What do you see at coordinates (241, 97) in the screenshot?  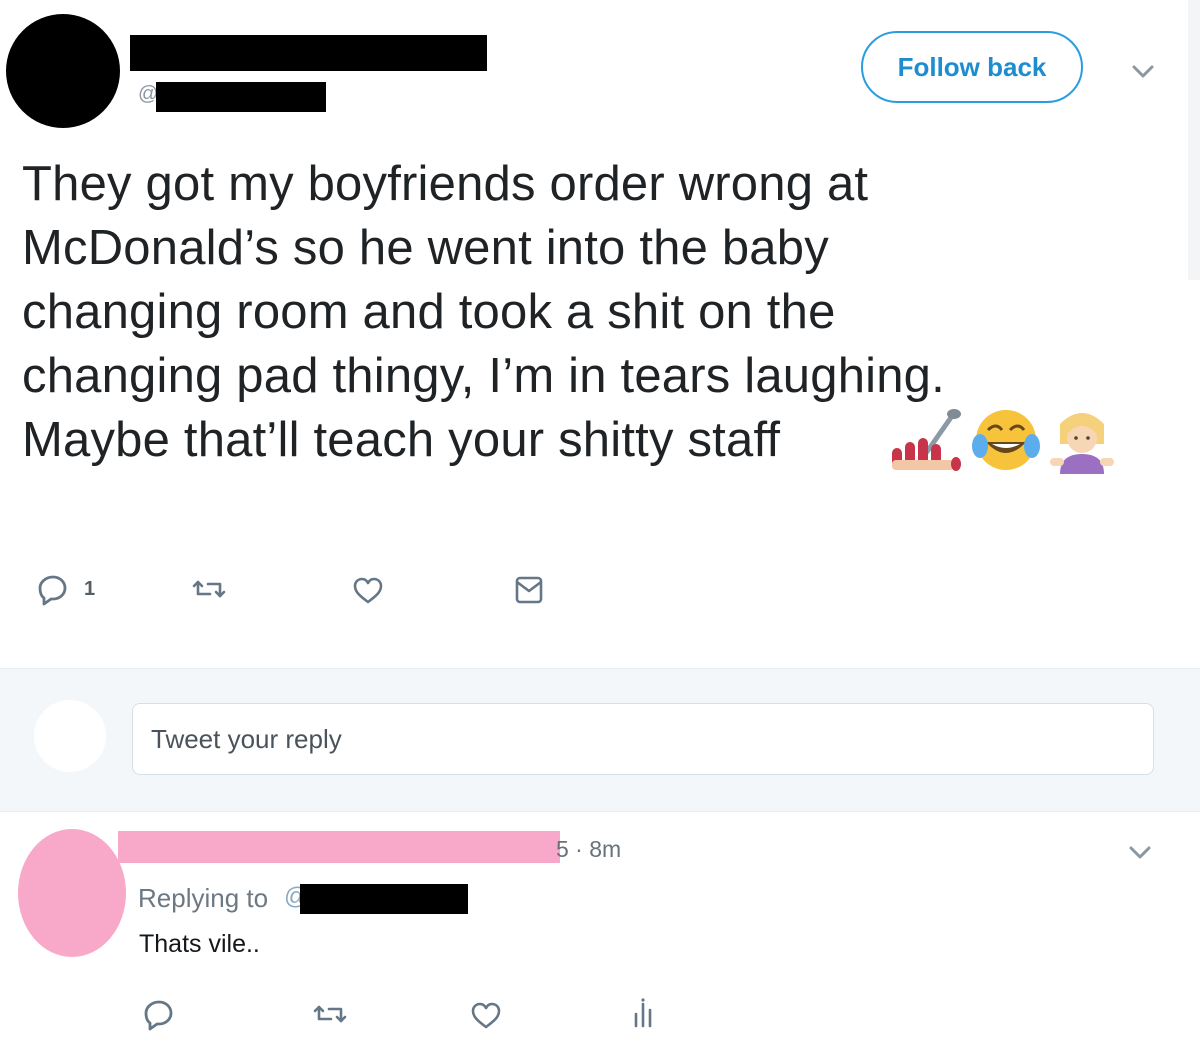 I see `author-handle-redaction` at bounding box center [241, 97].